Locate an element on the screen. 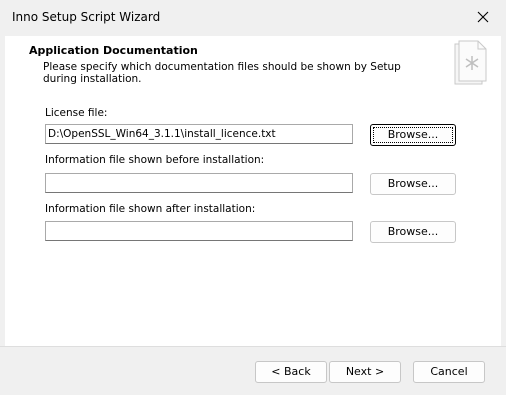  back-button: < Back is located at coordinates (291, 372).